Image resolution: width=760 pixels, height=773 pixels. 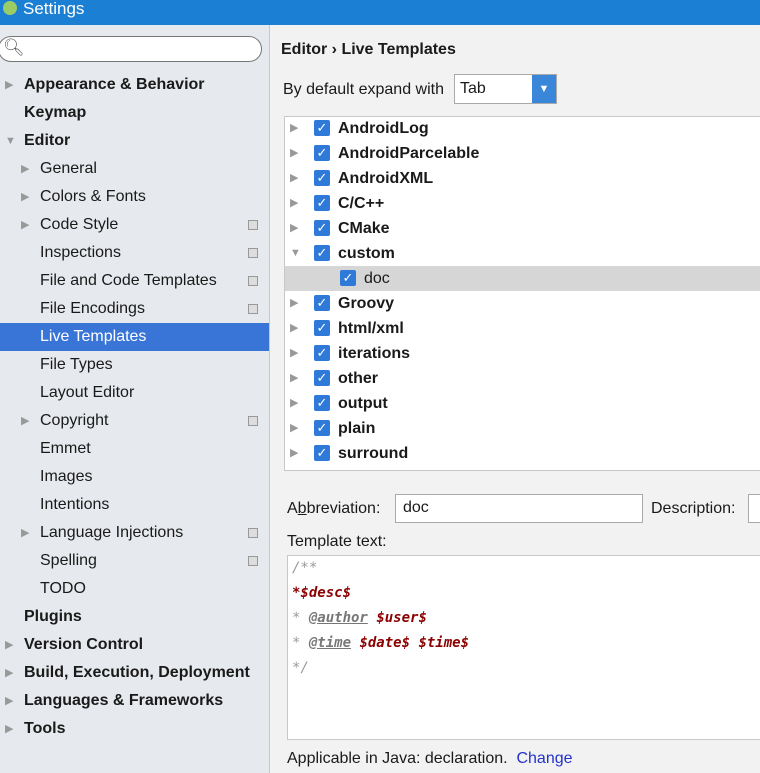 I want to click on template-group-row: ▶ ✓ iterations, so click(x=522, y=353).